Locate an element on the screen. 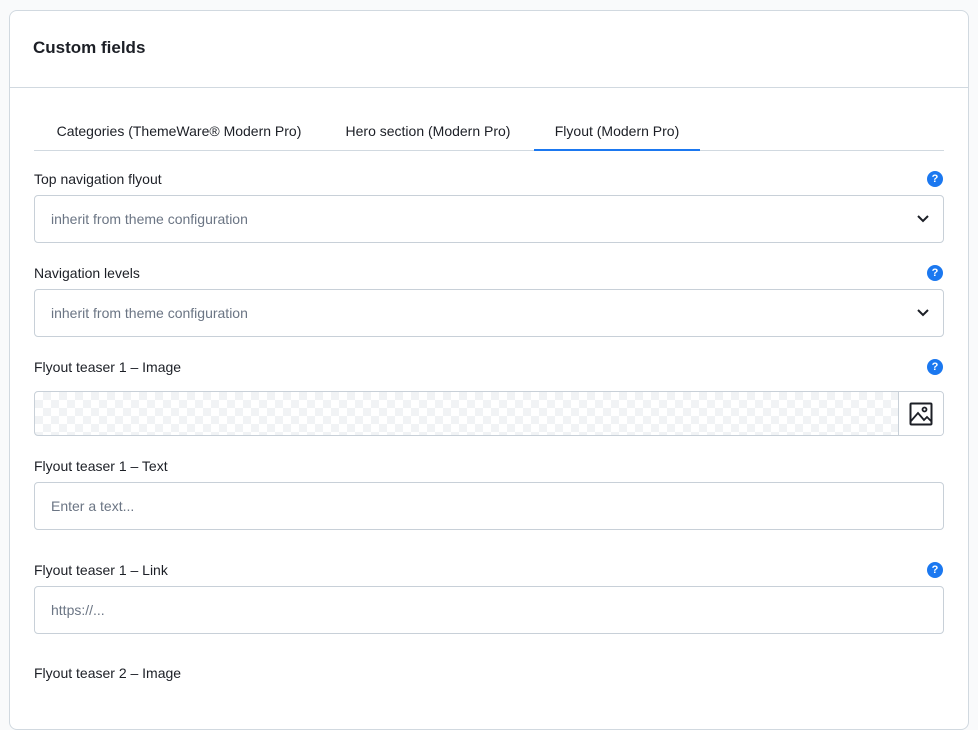 The image size is (978, 730). image-icon is located at coordinates (921, 414).